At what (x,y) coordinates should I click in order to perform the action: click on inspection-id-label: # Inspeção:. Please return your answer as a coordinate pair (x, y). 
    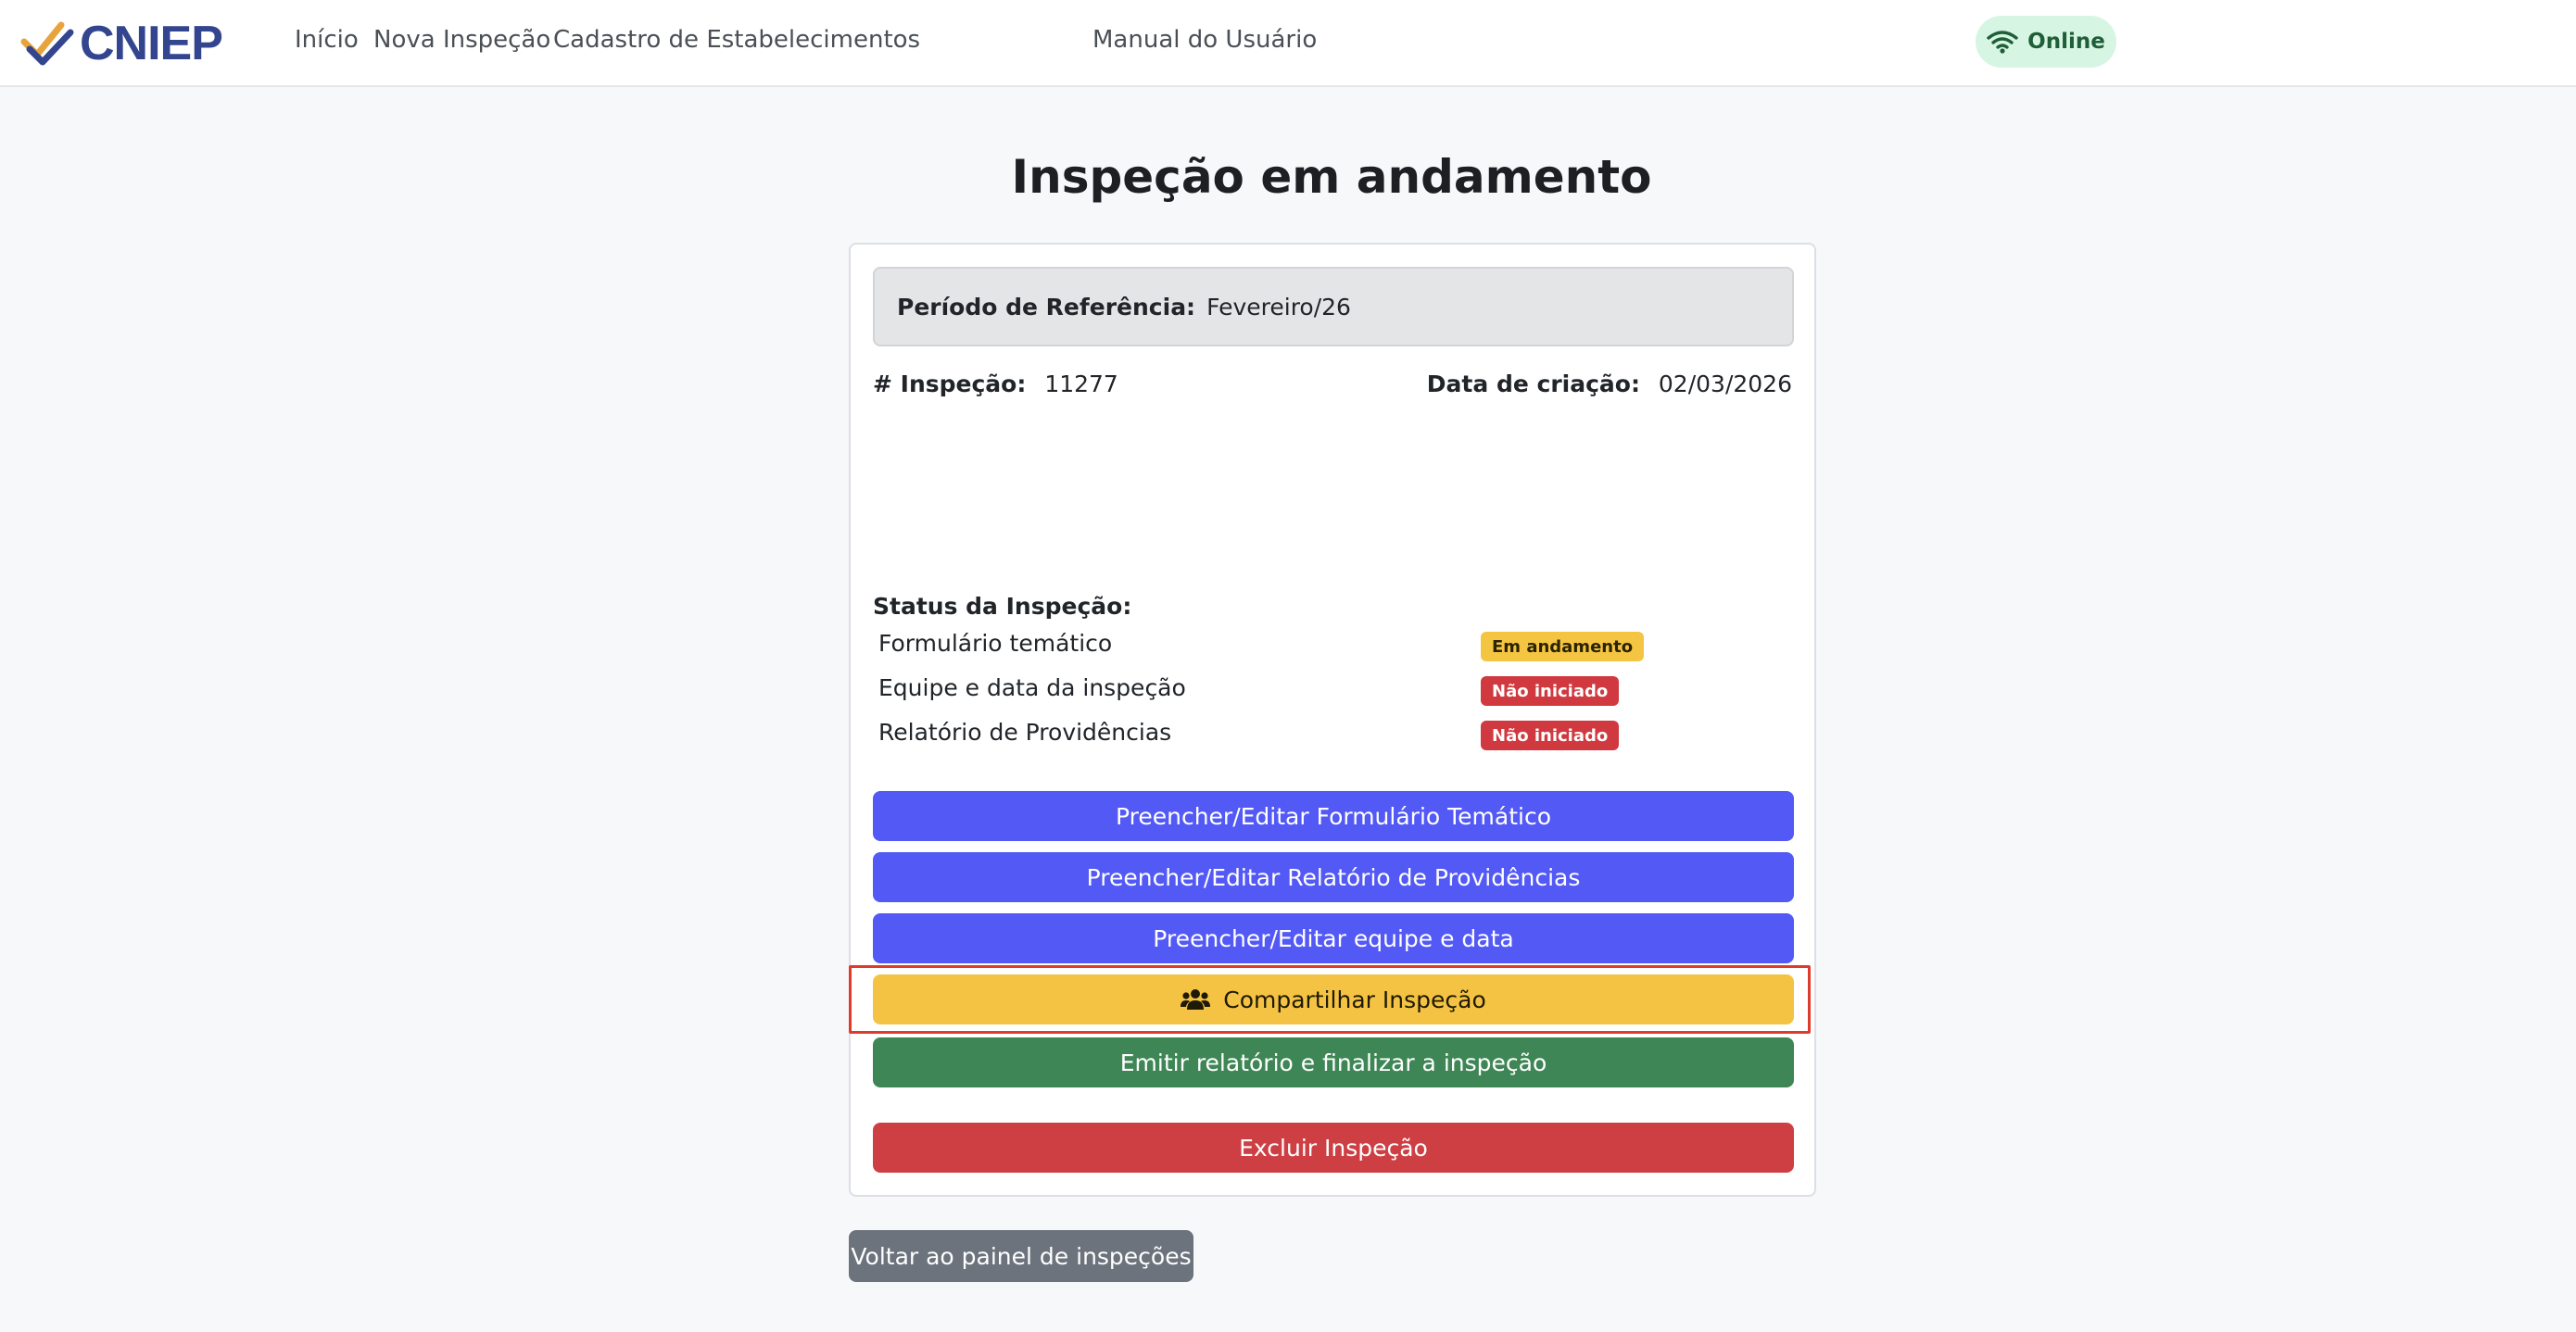
    Looking at the image, I should click on (950, 384).